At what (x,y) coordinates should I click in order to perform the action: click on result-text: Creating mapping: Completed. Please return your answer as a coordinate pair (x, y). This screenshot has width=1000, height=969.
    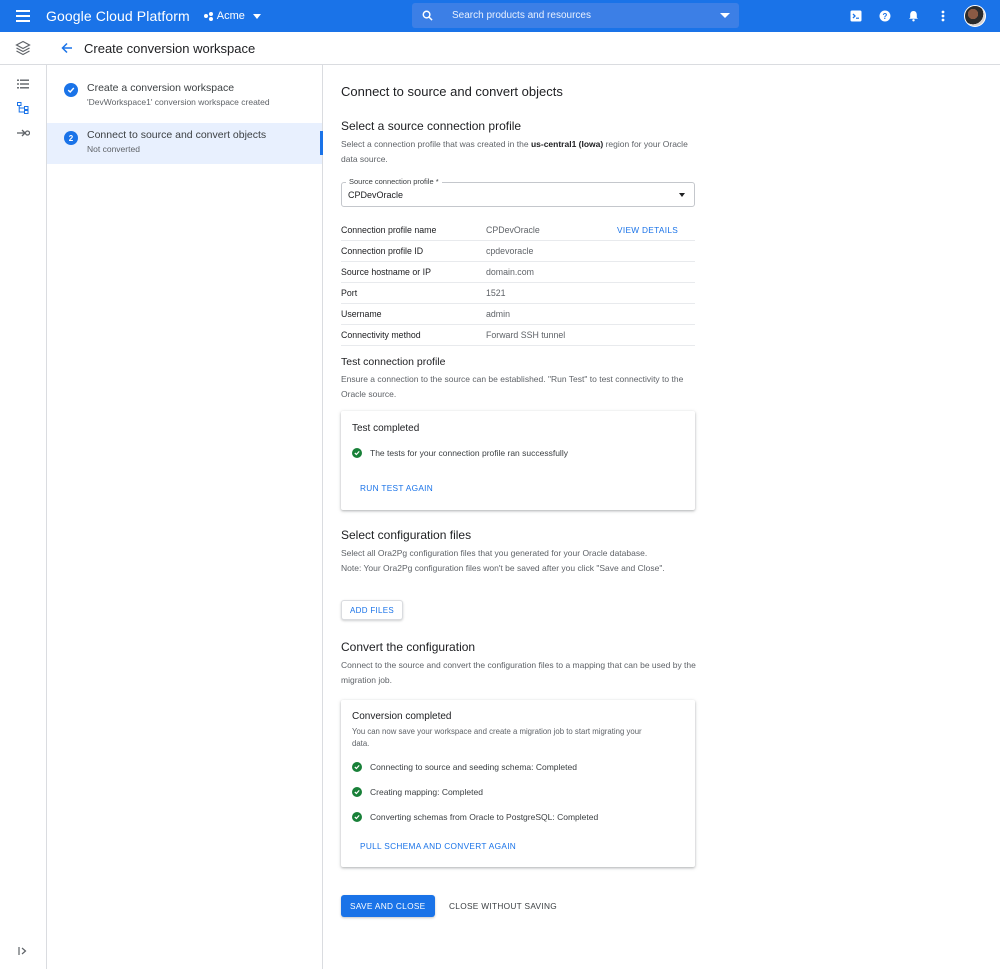
    Looking at the image, I should click on (426, 792).